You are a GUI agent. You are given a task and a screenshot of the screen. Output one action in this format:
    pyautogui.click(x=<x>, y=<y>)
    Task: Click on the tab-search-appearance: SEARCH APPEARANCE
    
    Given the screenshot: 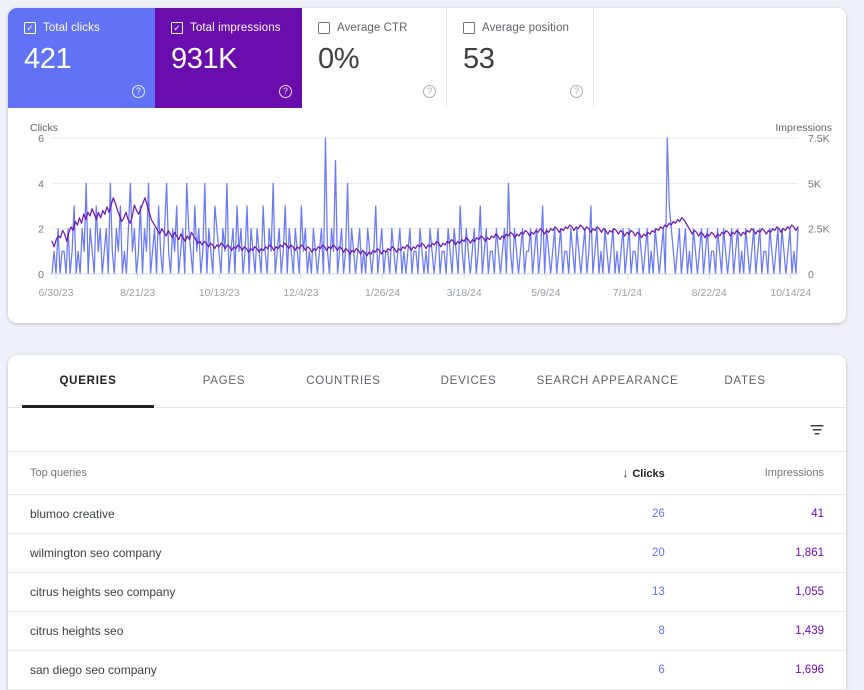 What is the action you would take?
    pyautogui.click(x=607, y=381)
    